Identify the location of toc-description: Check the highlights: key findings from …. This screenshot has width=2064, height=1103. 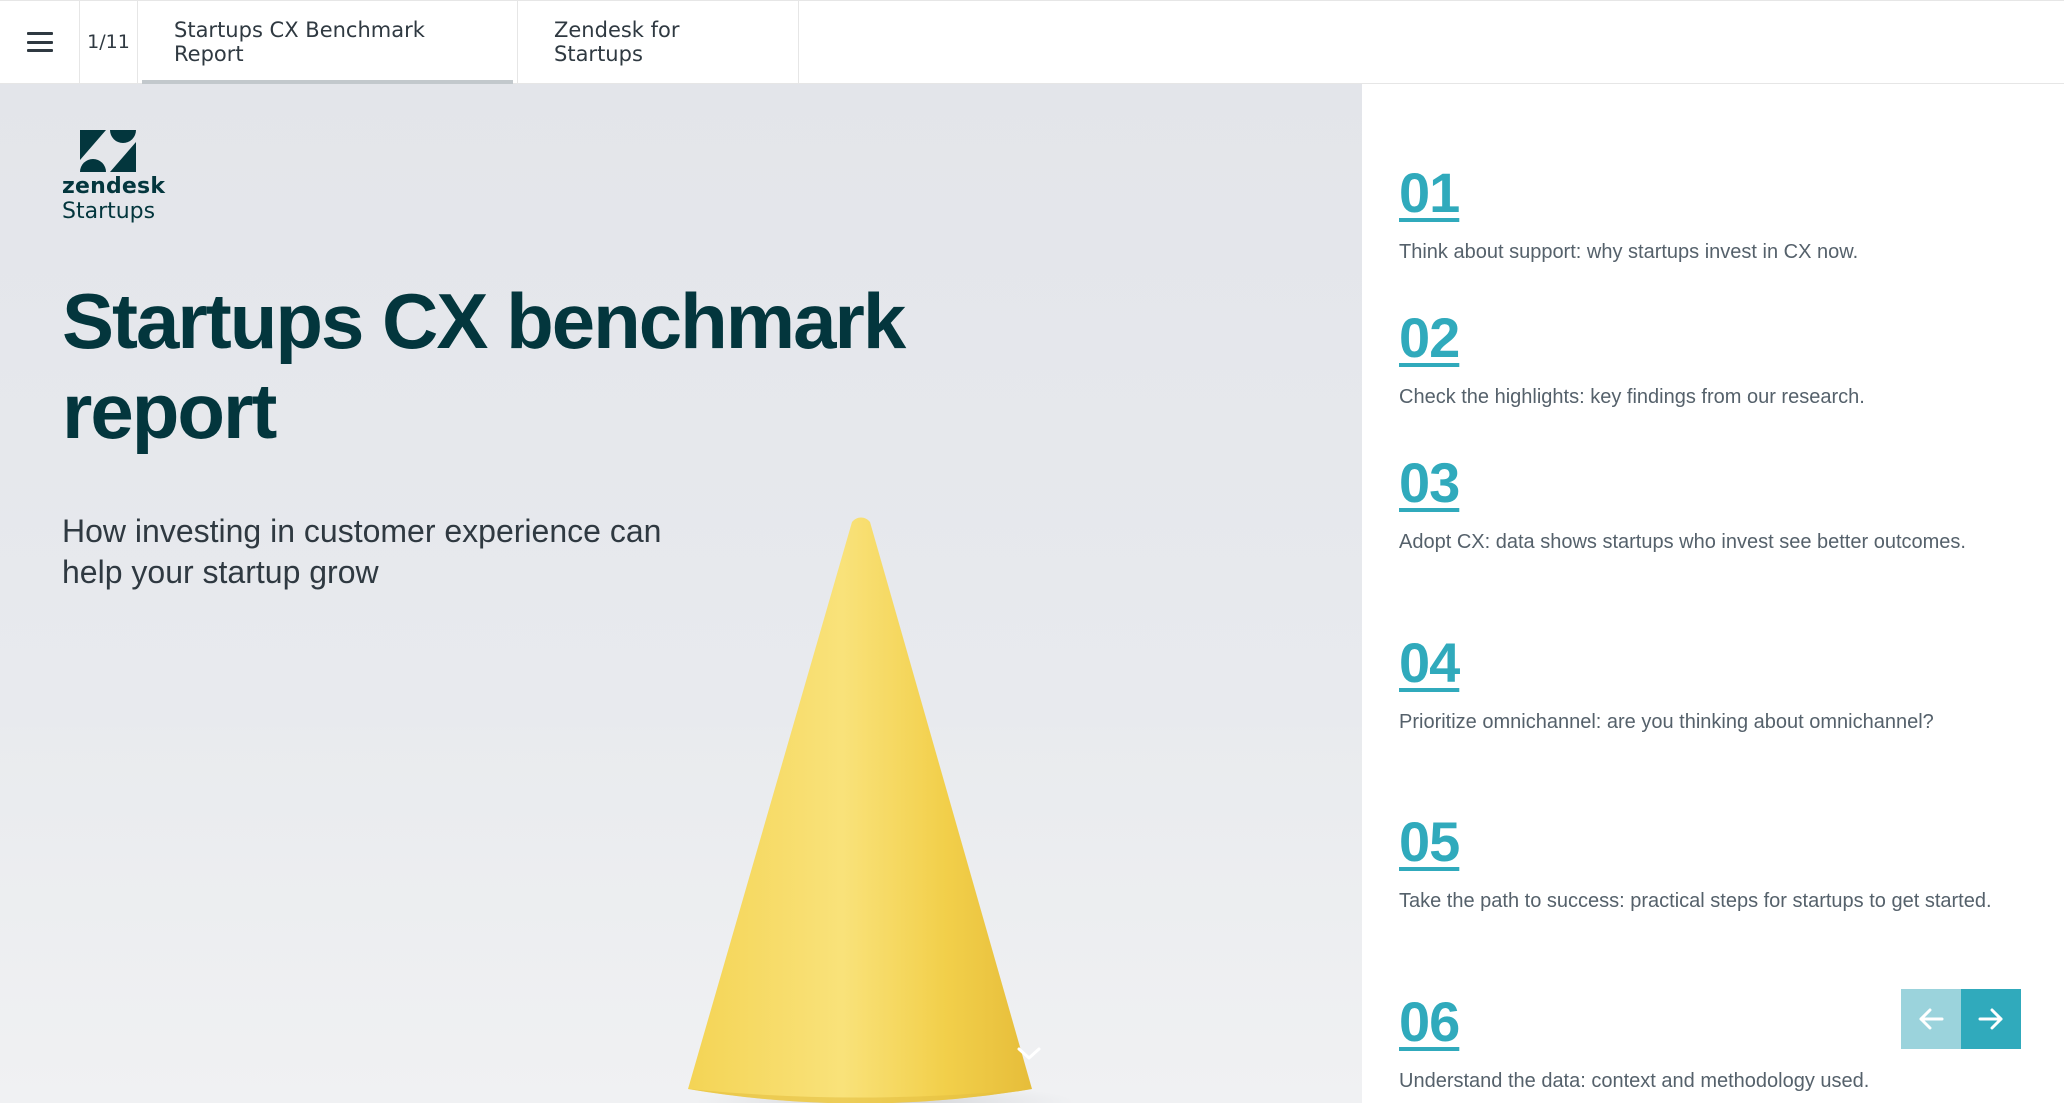
(1632, 397).